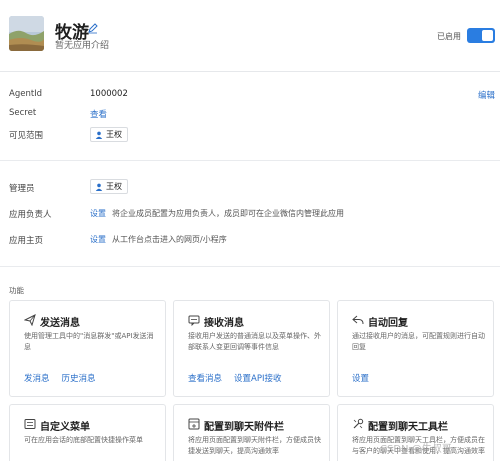  Describe the element at coordinates (244, 427) in the screenshot. I see `card-title: 配置到聊天附件栏` at that location.